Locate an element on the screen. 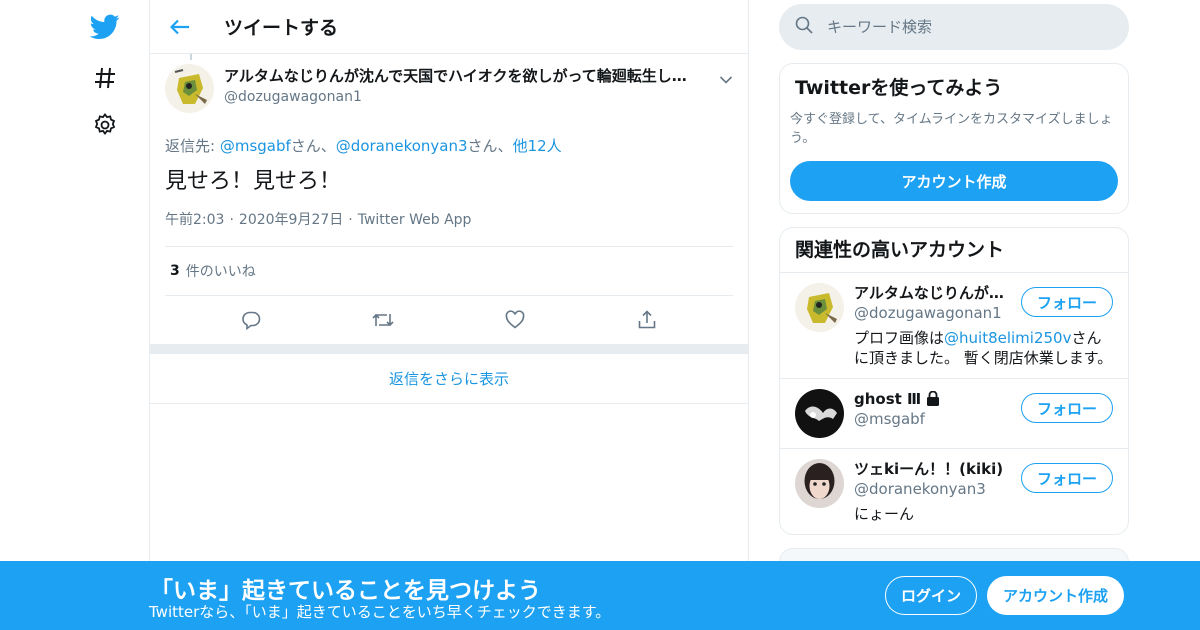 The height and width of the screenshot is (630, 1200). tweet-time: 午前2:03 is located at coordinates (194, 220).